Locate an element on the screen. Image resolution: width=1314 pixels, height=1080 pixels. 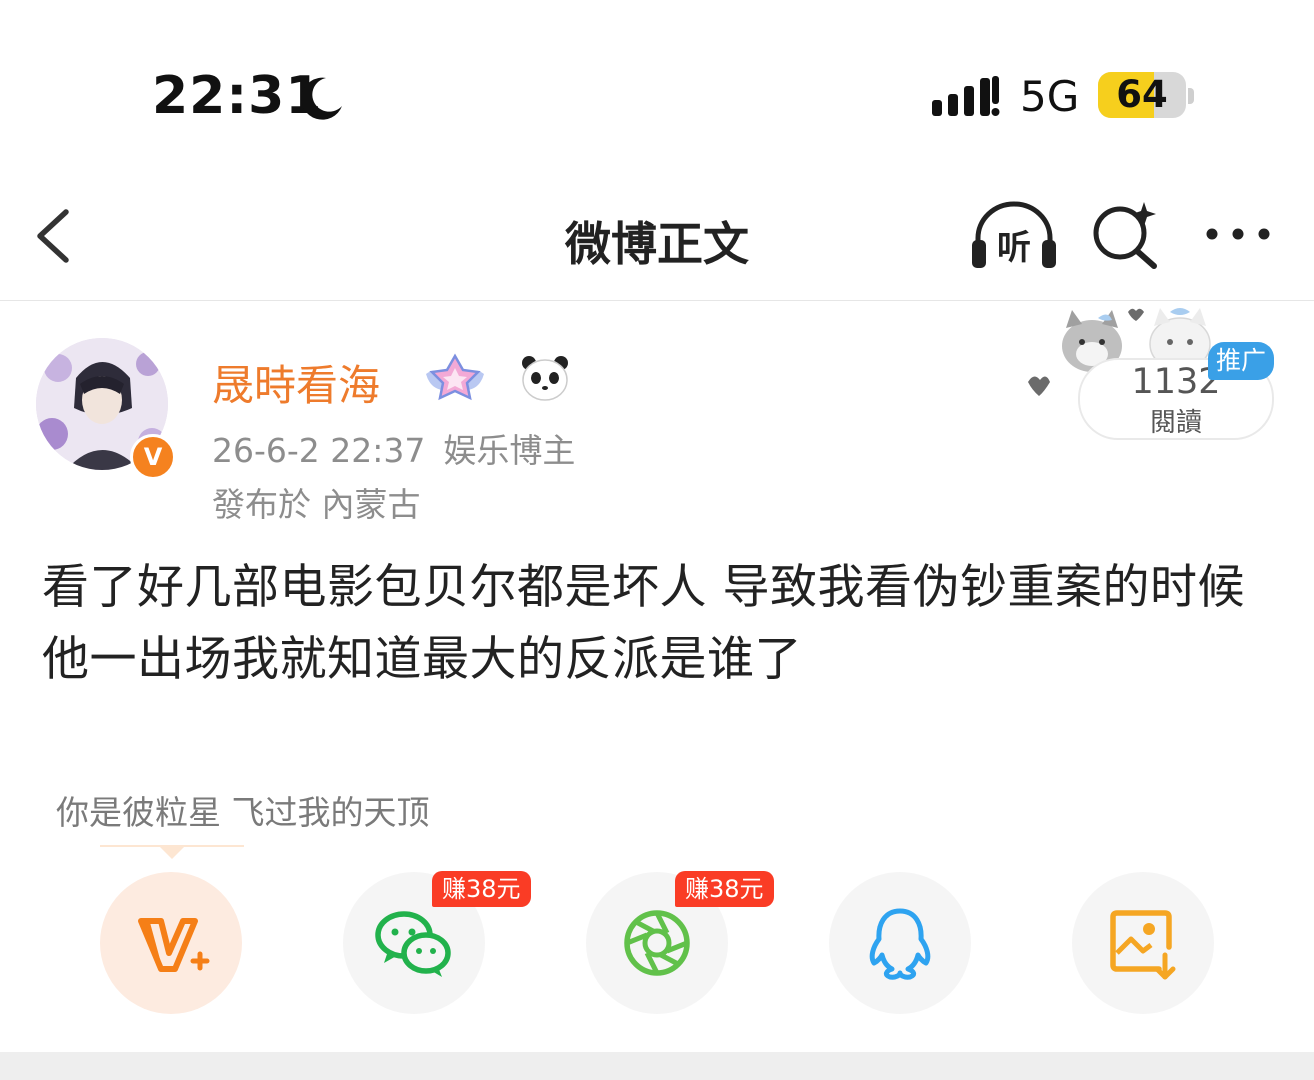
share-title-caret is located at coordinates (172, 853).